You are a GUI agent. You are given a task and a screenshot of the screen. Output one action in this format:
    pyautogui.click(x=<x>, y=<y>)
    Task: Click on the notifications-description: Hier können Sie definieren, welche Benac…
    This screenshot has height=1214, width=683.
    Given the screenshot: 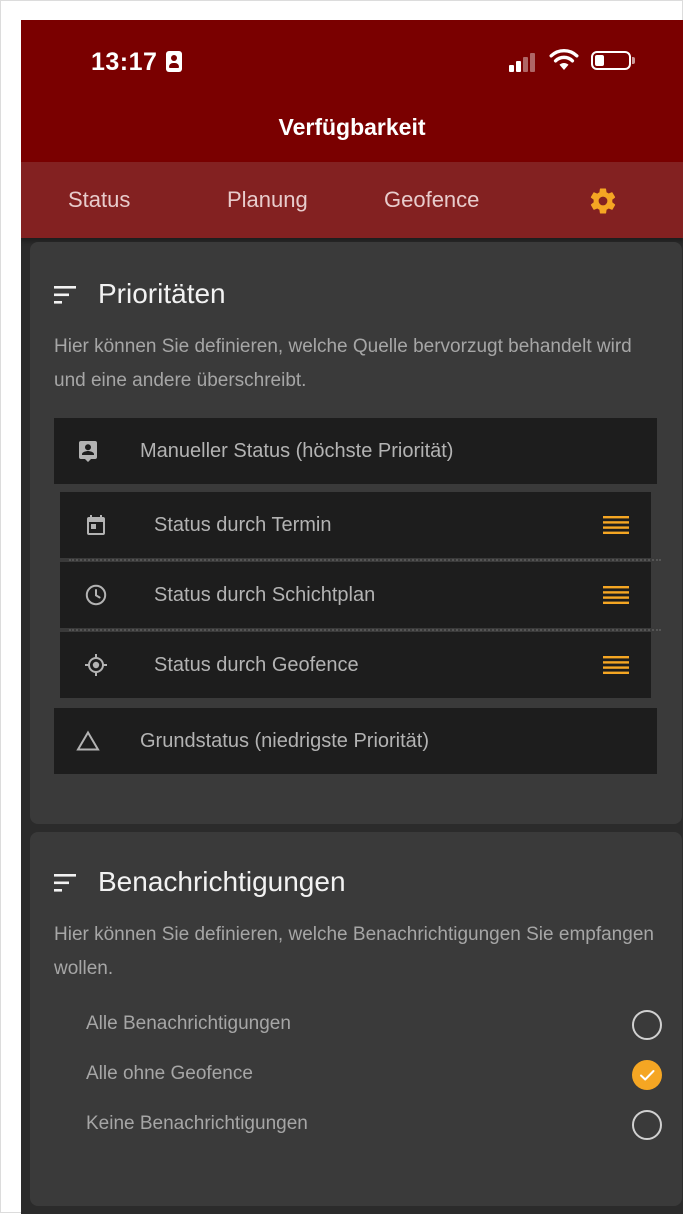 What is the action you would take?
    pyautogui.click(x=354, y=951)
    